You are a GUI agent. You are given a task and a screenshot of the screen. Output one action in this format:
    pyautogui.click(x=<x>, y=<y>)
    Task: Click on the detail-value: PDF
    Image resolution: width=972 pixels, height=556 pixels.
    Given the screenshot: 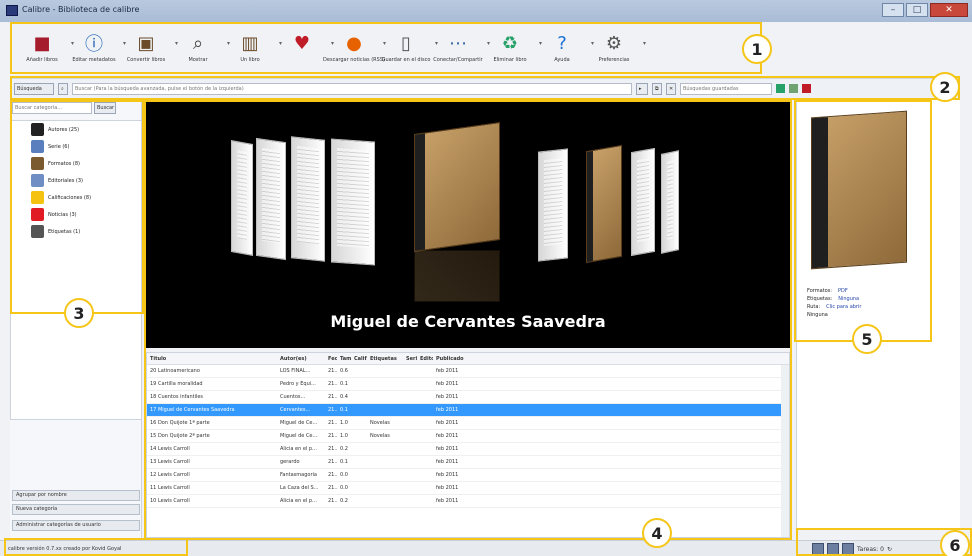 What is the action you would take?
    pyautogui.click(x=843, y=292)
    